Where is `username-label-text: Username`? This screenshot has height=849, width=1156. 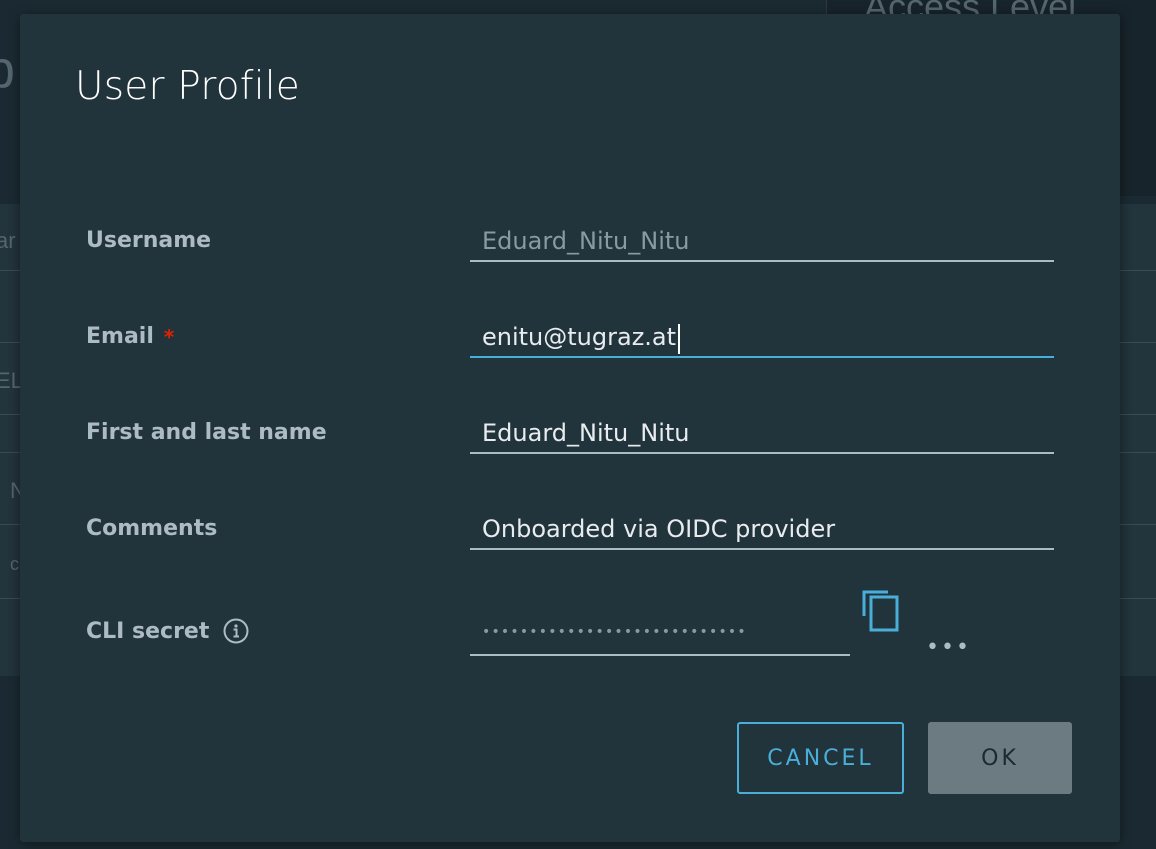 username-label-text: Username is located at coordinates (149, 240).